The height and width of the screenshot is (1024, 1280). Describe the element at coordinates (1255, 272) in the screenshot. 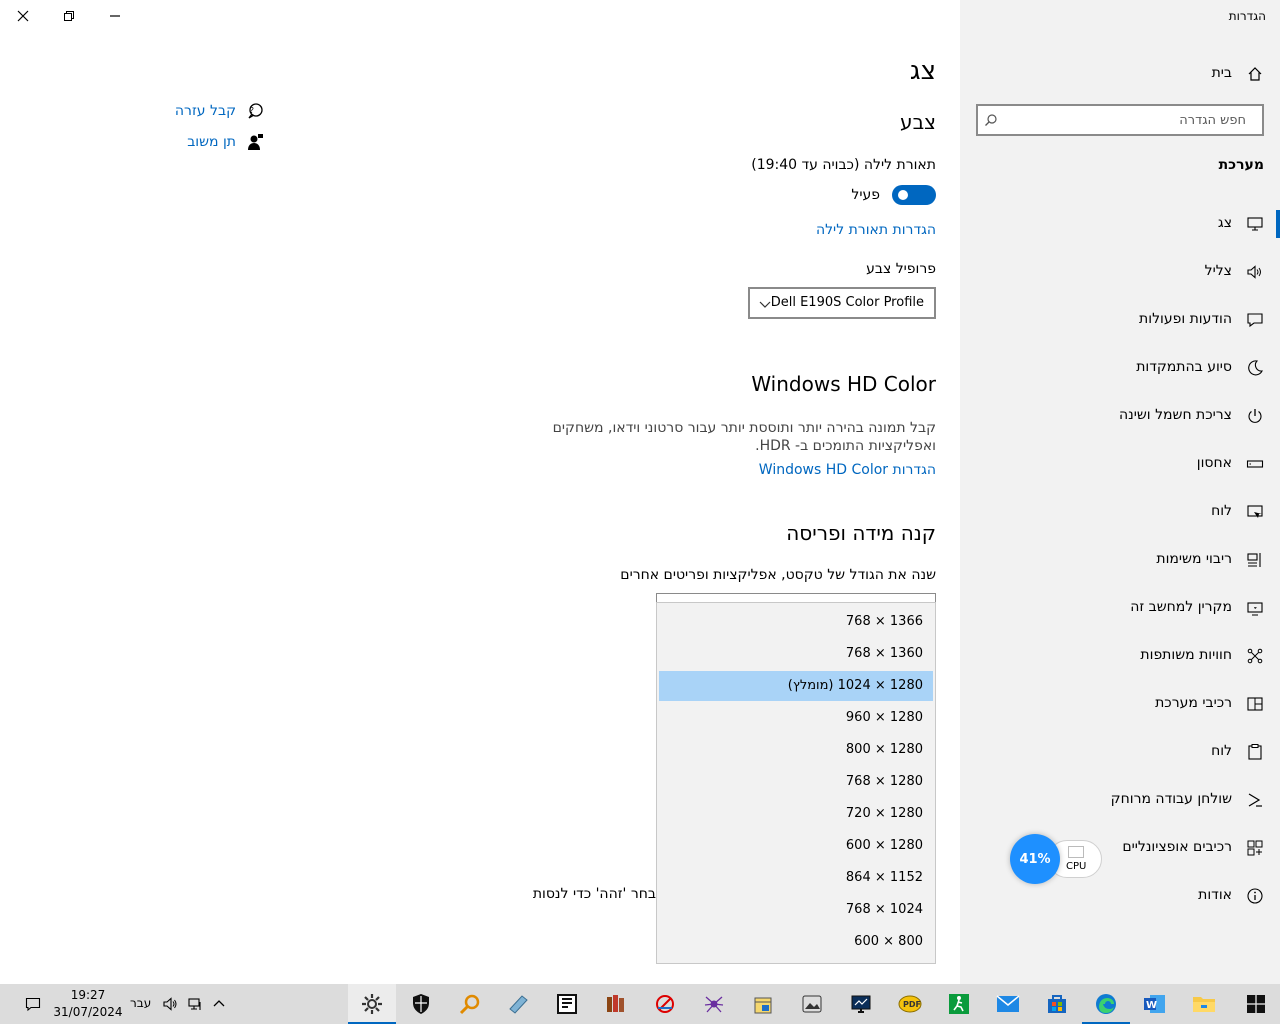

I see `speaker-icon` at that location.